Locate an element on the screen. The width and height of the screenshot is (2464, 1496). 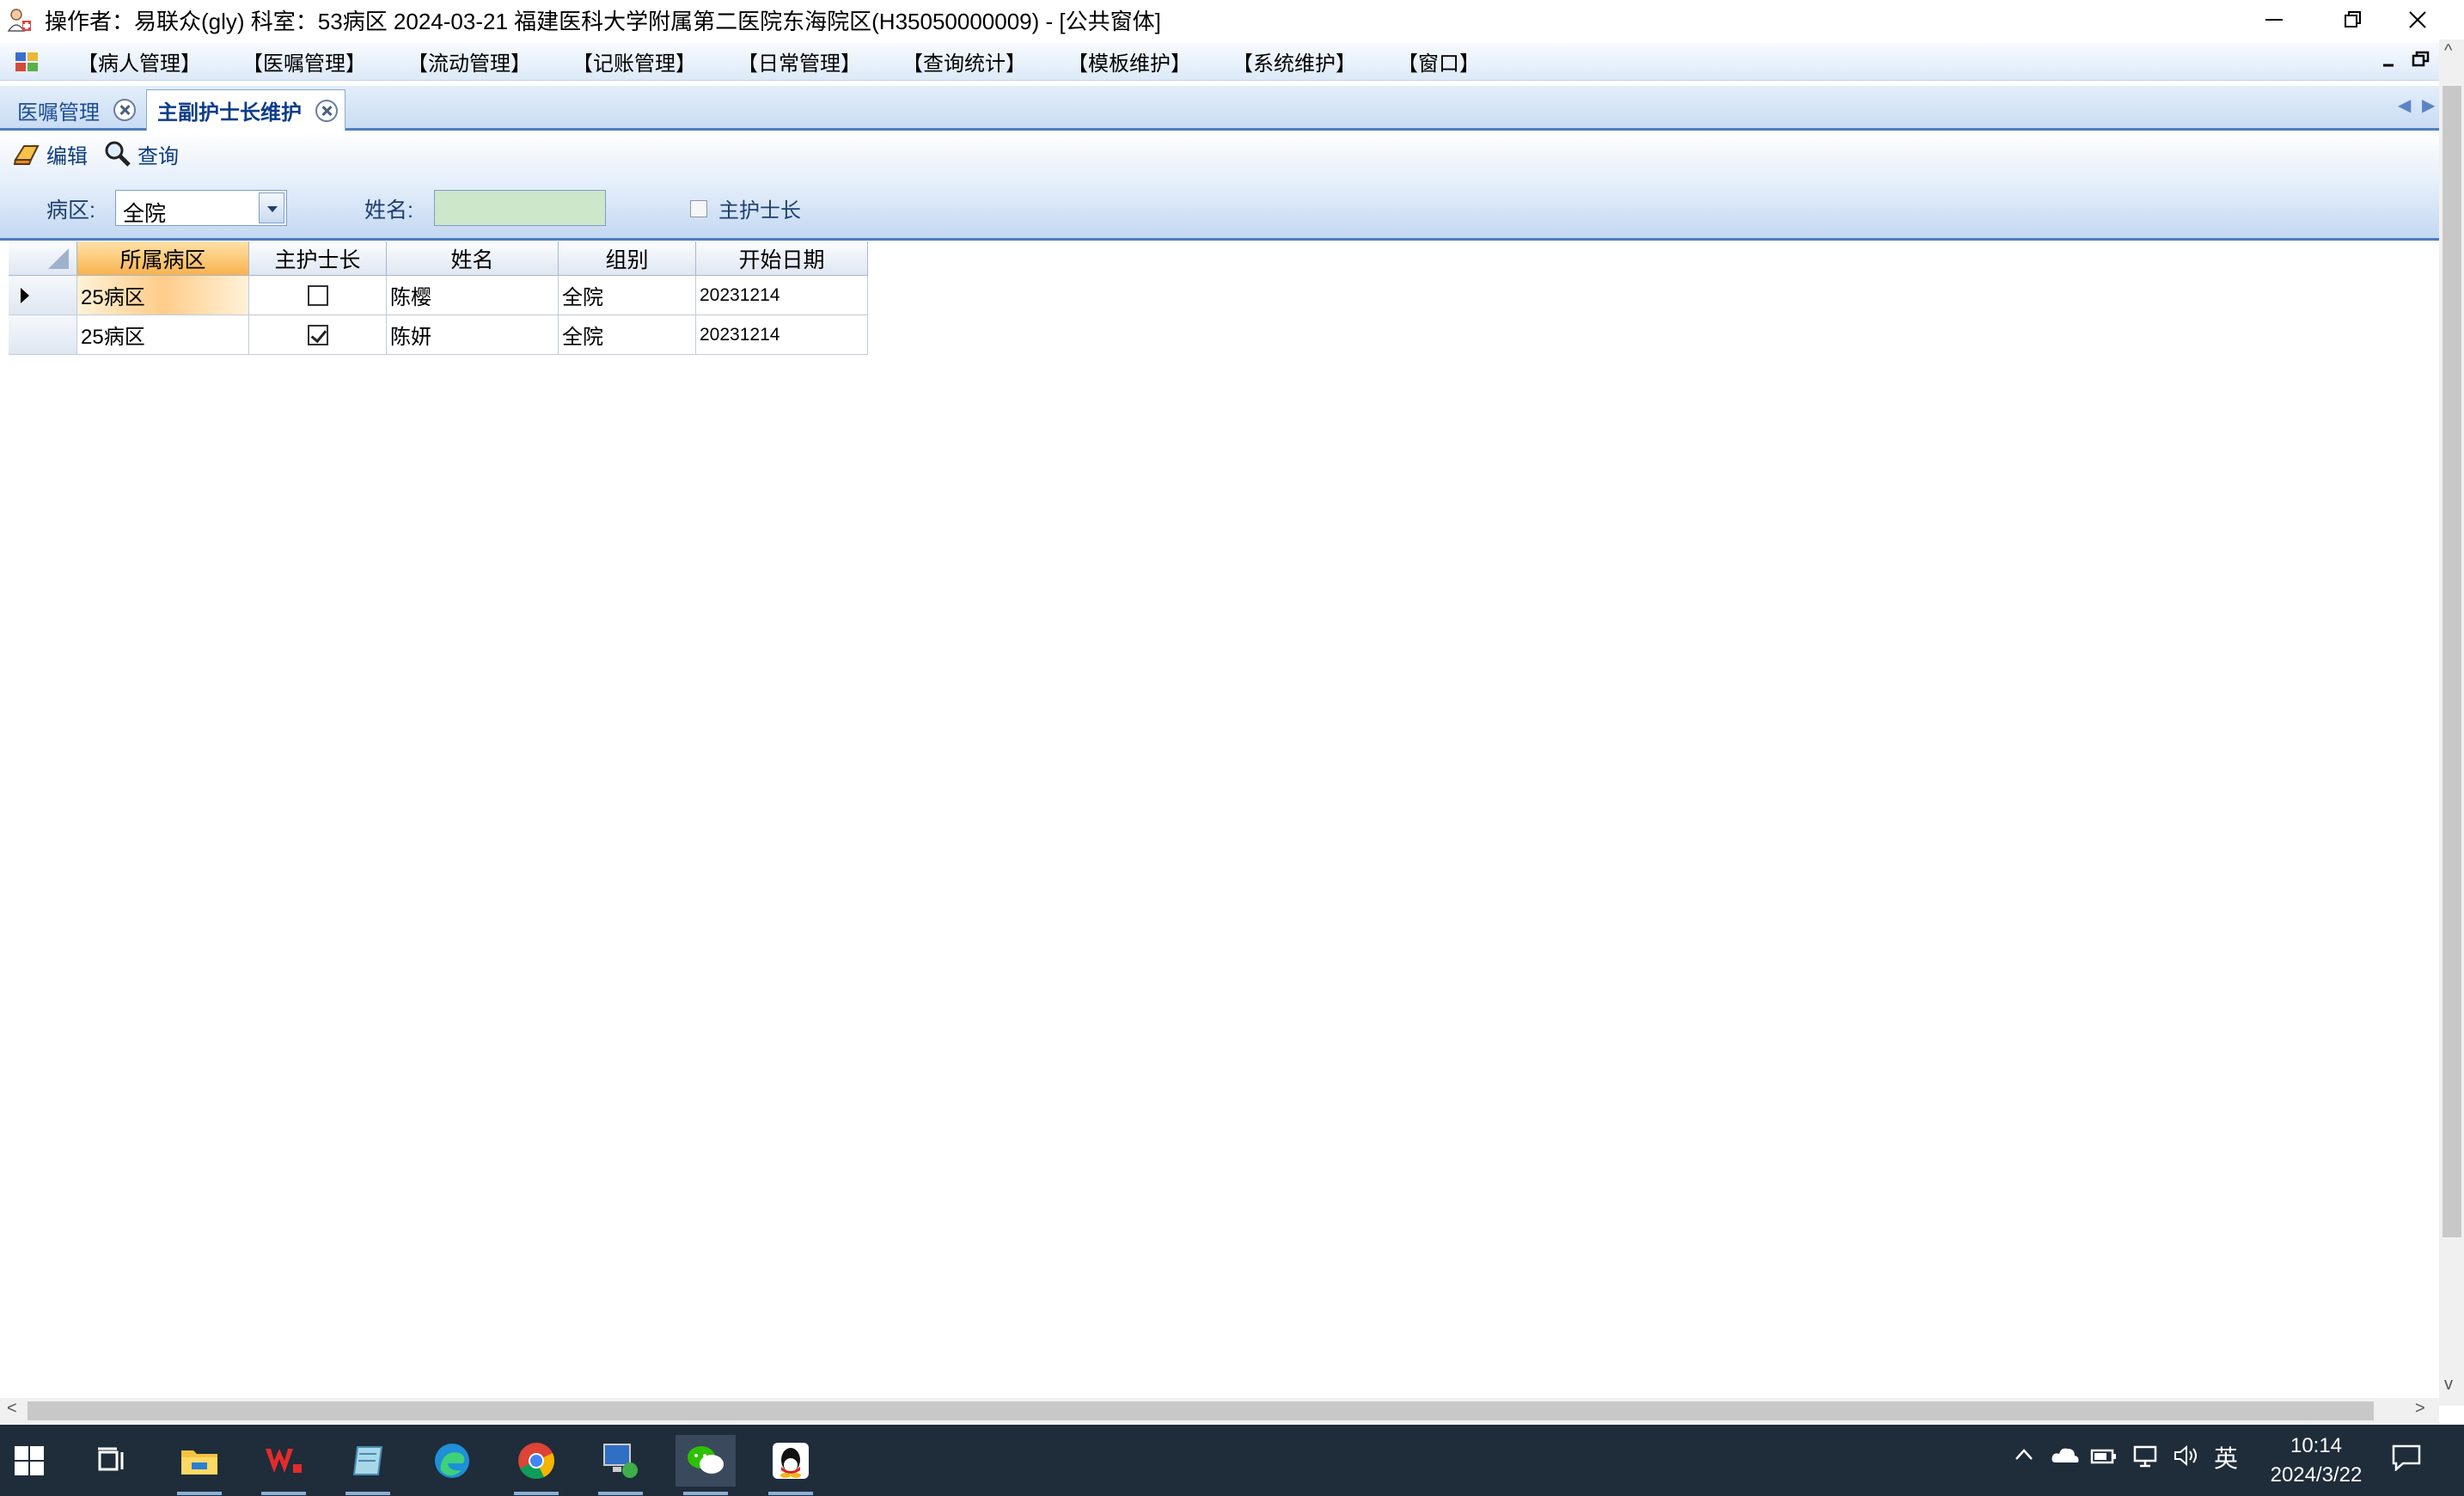
magnifier-icon is located at coordinates (118, 154).